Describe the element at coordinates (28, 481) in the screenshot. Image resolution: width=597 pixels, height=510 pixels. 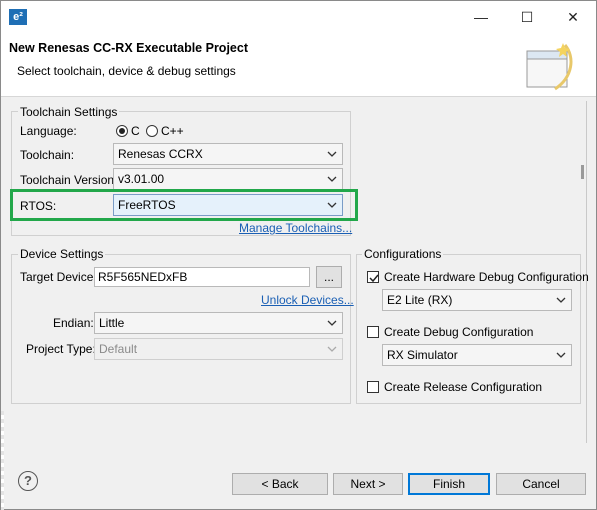
I see `help-icon: ?` at that location.